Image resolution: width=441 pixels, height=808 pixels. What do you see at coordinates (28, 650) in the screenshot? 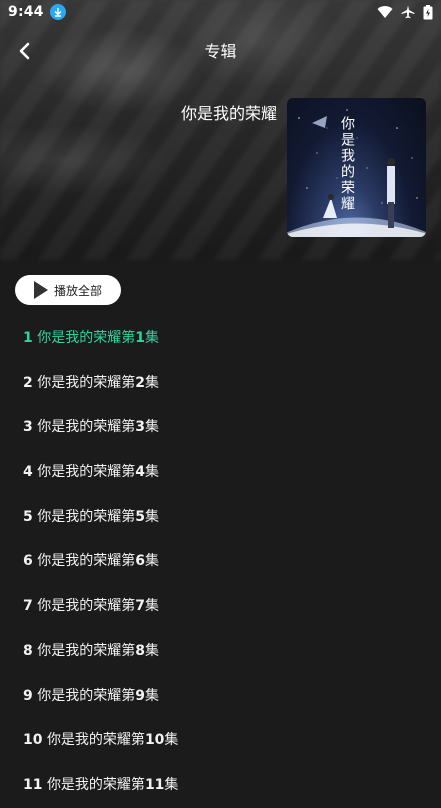
I see `episode-index: 8` at bounding box center [28, 650].